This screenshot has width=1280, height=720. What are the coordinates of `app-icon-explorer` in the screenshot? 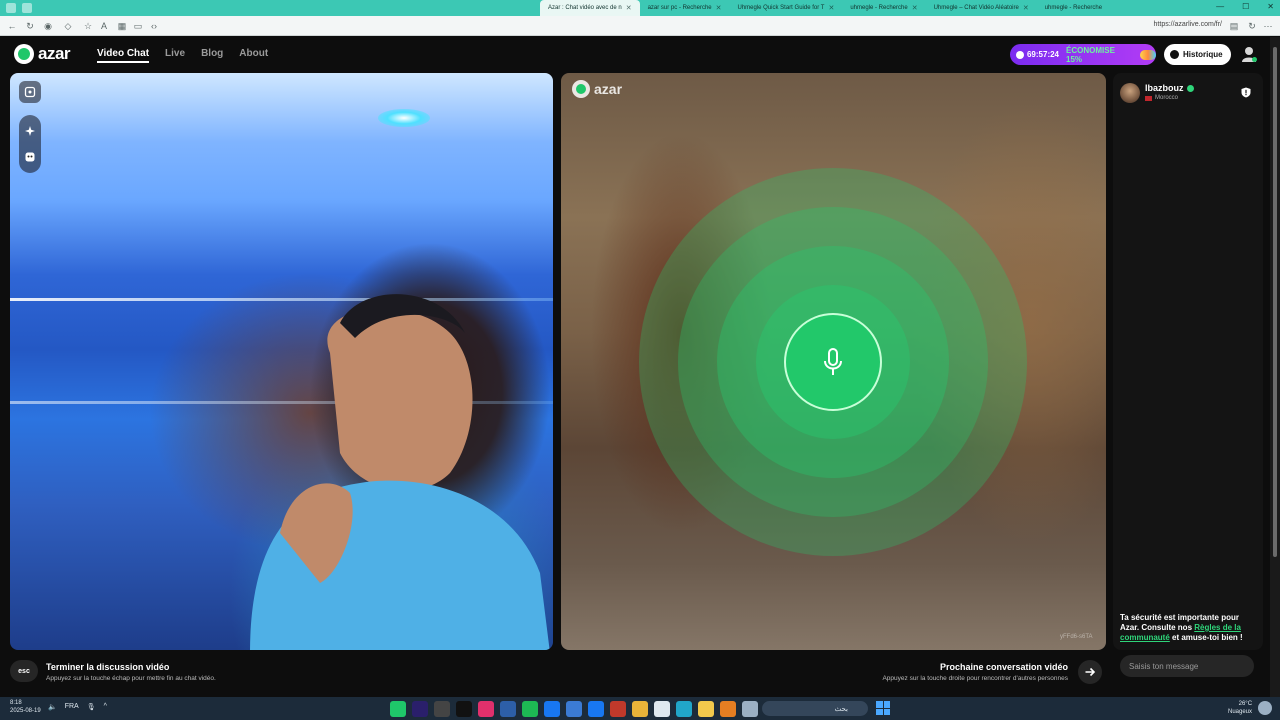 It's located at (706, 709).